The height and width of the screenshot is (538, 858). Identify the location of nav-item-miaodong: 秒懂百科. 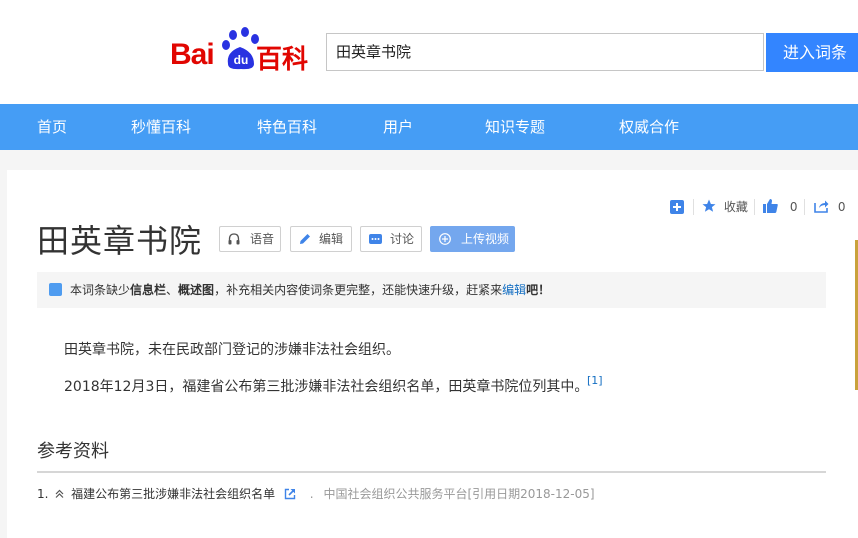
(161, 127).